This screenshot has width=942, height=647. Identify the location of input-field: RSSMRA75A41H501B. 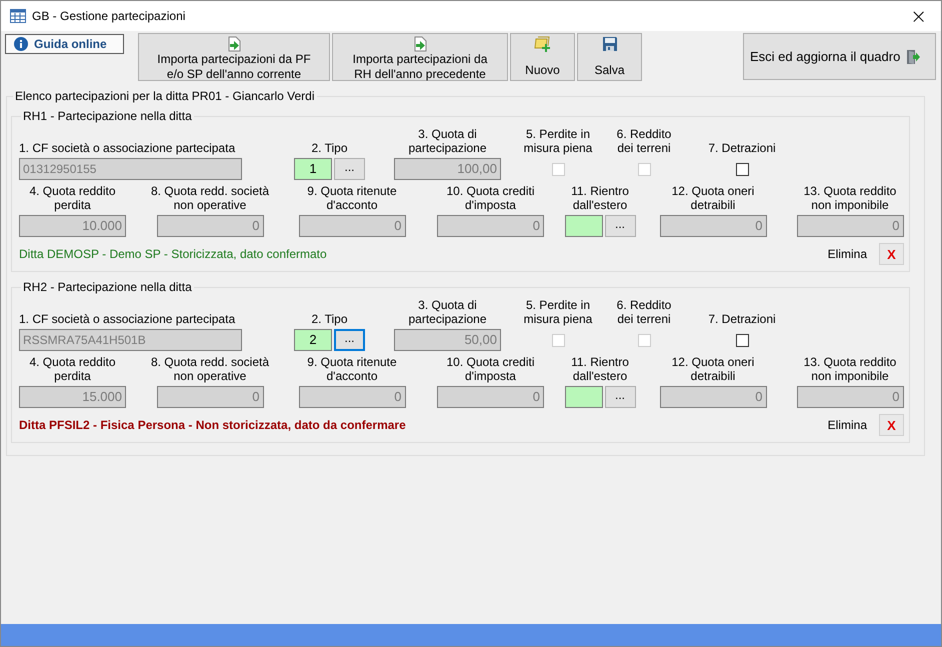
(130, 340).